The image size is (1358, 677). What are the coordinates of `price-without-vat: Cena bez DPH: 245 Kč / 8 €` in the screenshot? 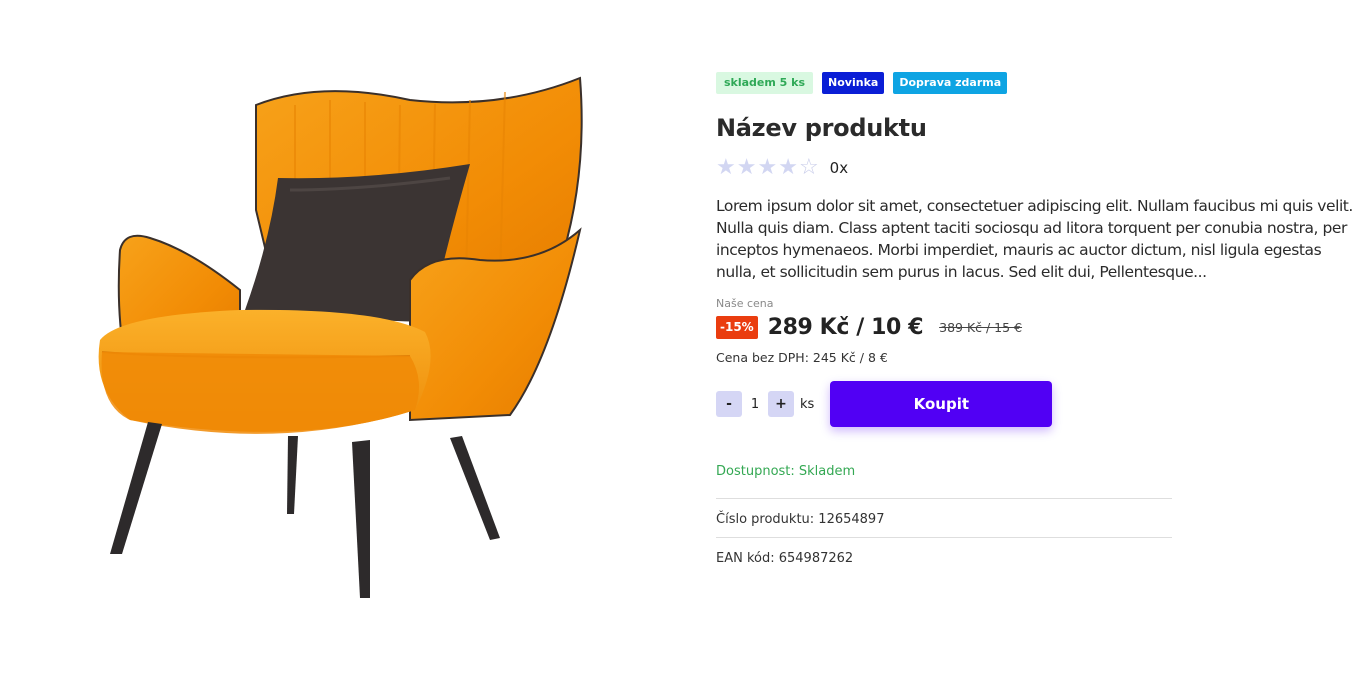 It's located at (802, 357).